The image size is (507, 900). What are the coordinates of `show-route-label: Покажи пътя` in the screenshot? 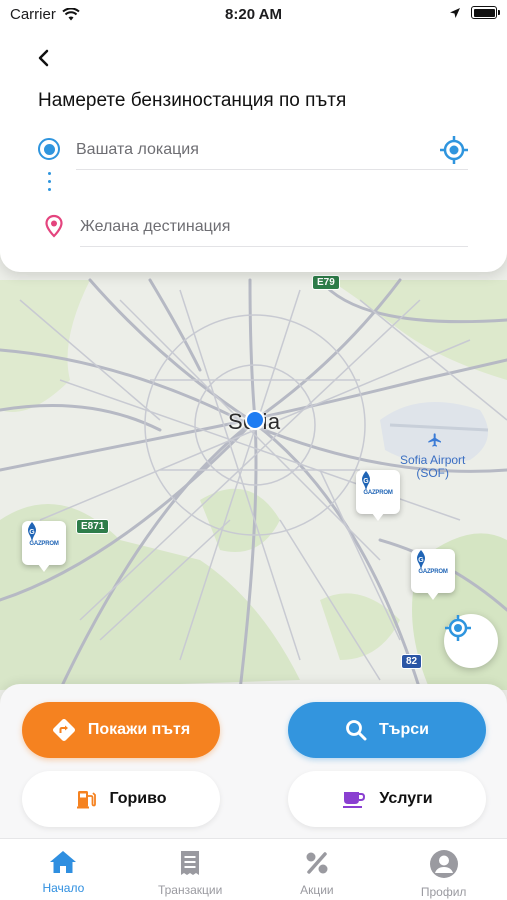 It's located at (139, 729).